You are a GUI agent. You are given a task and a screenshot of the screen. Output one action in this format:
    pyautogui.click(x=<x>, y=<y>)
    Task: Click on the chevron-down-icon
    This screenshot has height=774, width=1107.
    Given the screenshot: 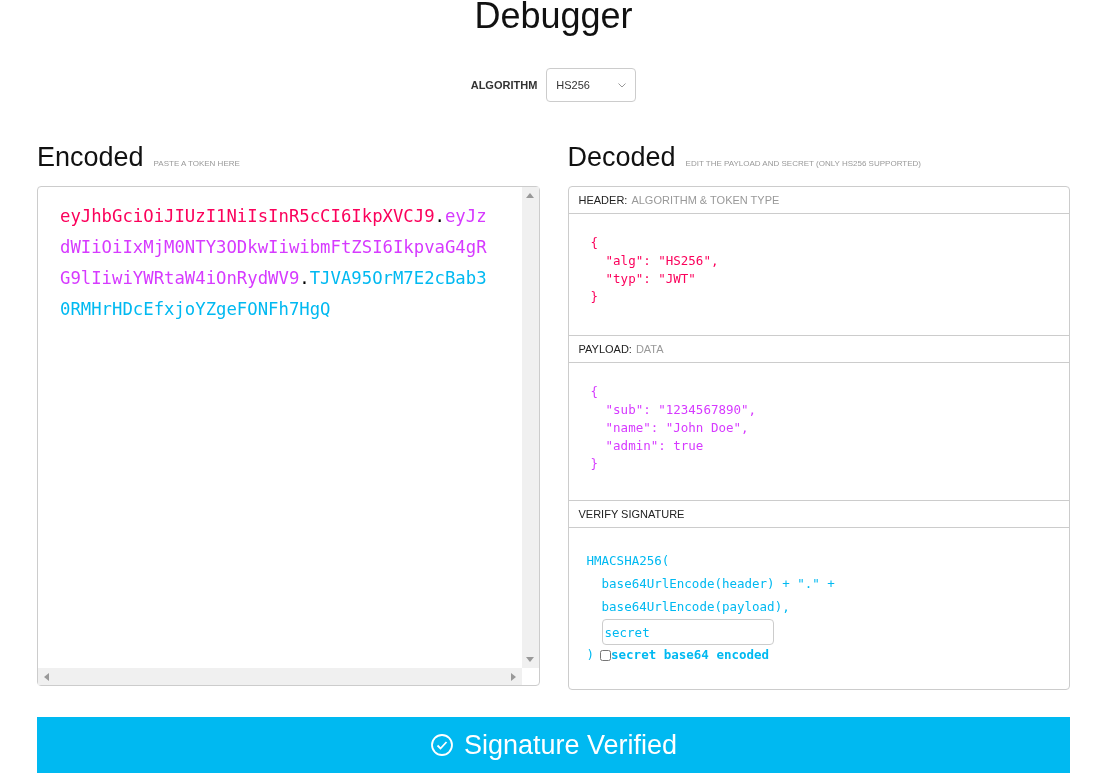 What is the action you would take?
    pyautogui.click(x=622, y=85)
    